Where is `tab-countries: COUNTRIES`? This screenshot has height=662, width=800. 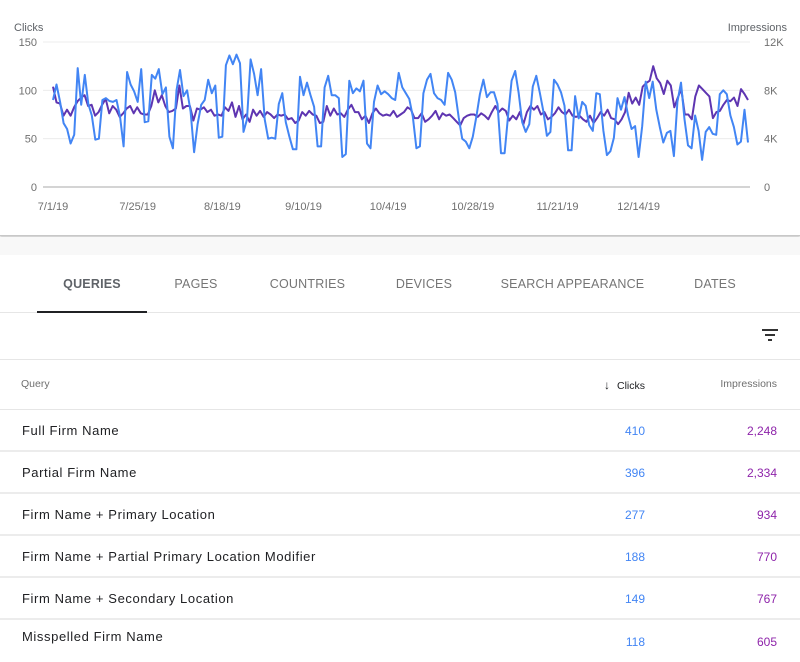
tab-countries: COUNTRIES is located at coordinates (307, 284).